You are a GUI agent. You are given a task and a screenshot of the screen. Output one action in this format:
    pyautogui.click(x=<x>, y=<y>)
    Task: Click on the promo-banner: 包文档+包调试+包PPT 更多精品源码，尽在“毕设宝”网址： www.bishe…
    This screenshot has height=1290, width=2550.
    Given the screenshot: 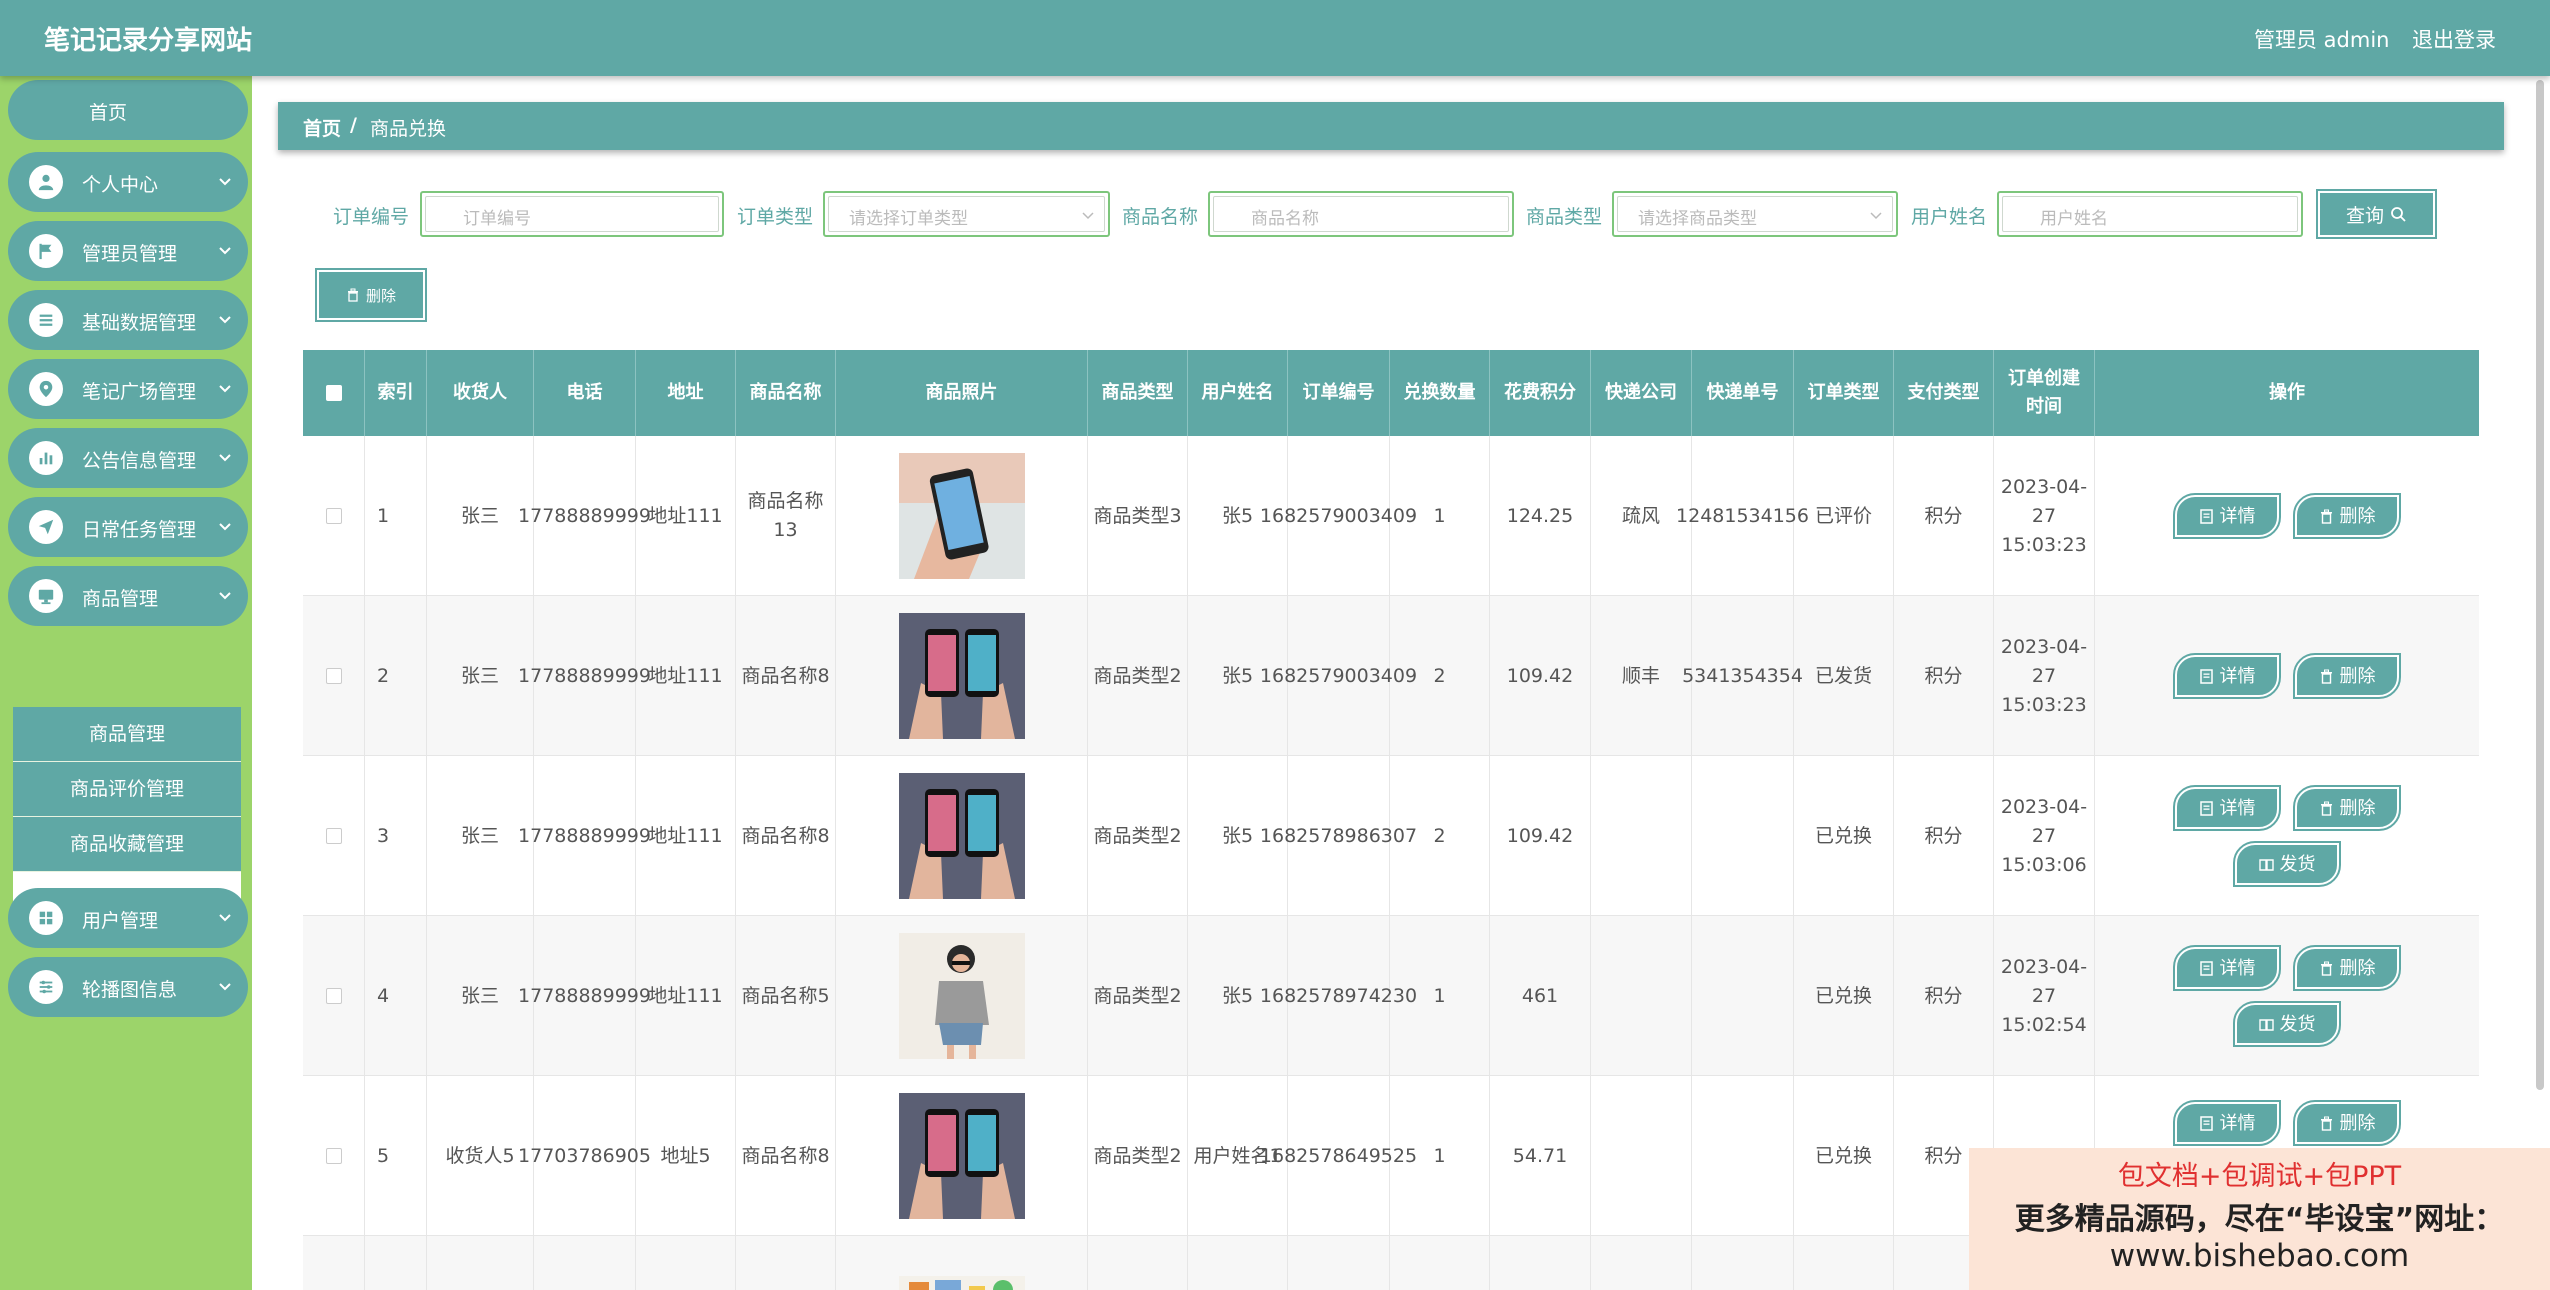 What is the action you would take?
    pyautogui.click(x=2259, y=1219)
    